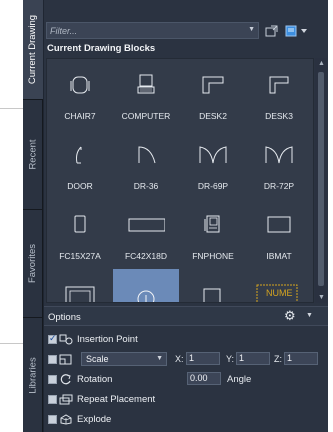  I want to click on scale-option, so click(60, 359).